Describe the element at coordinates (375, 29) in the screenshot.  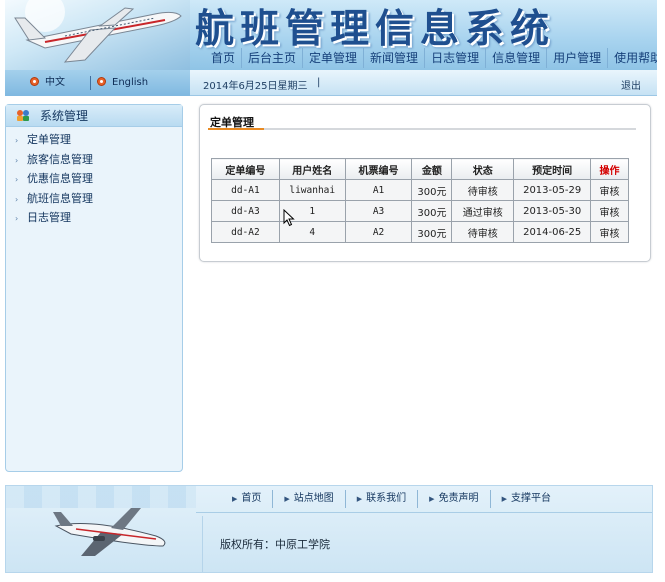
I see `site-title: 航班管理信息系统` at that location.